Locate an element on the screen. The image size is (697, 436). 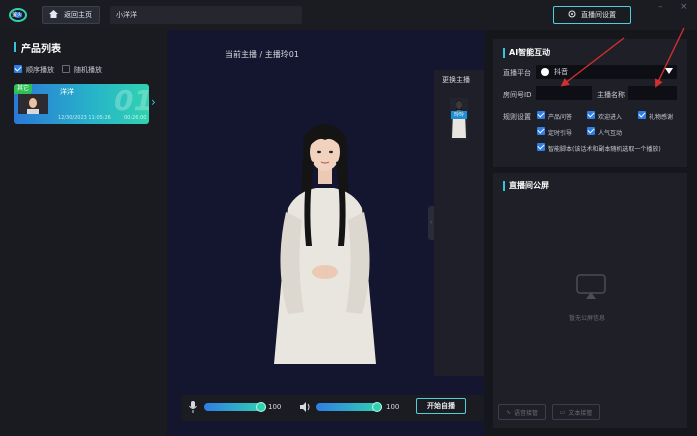
annotation-arrows is located at coordinates (622, 57).